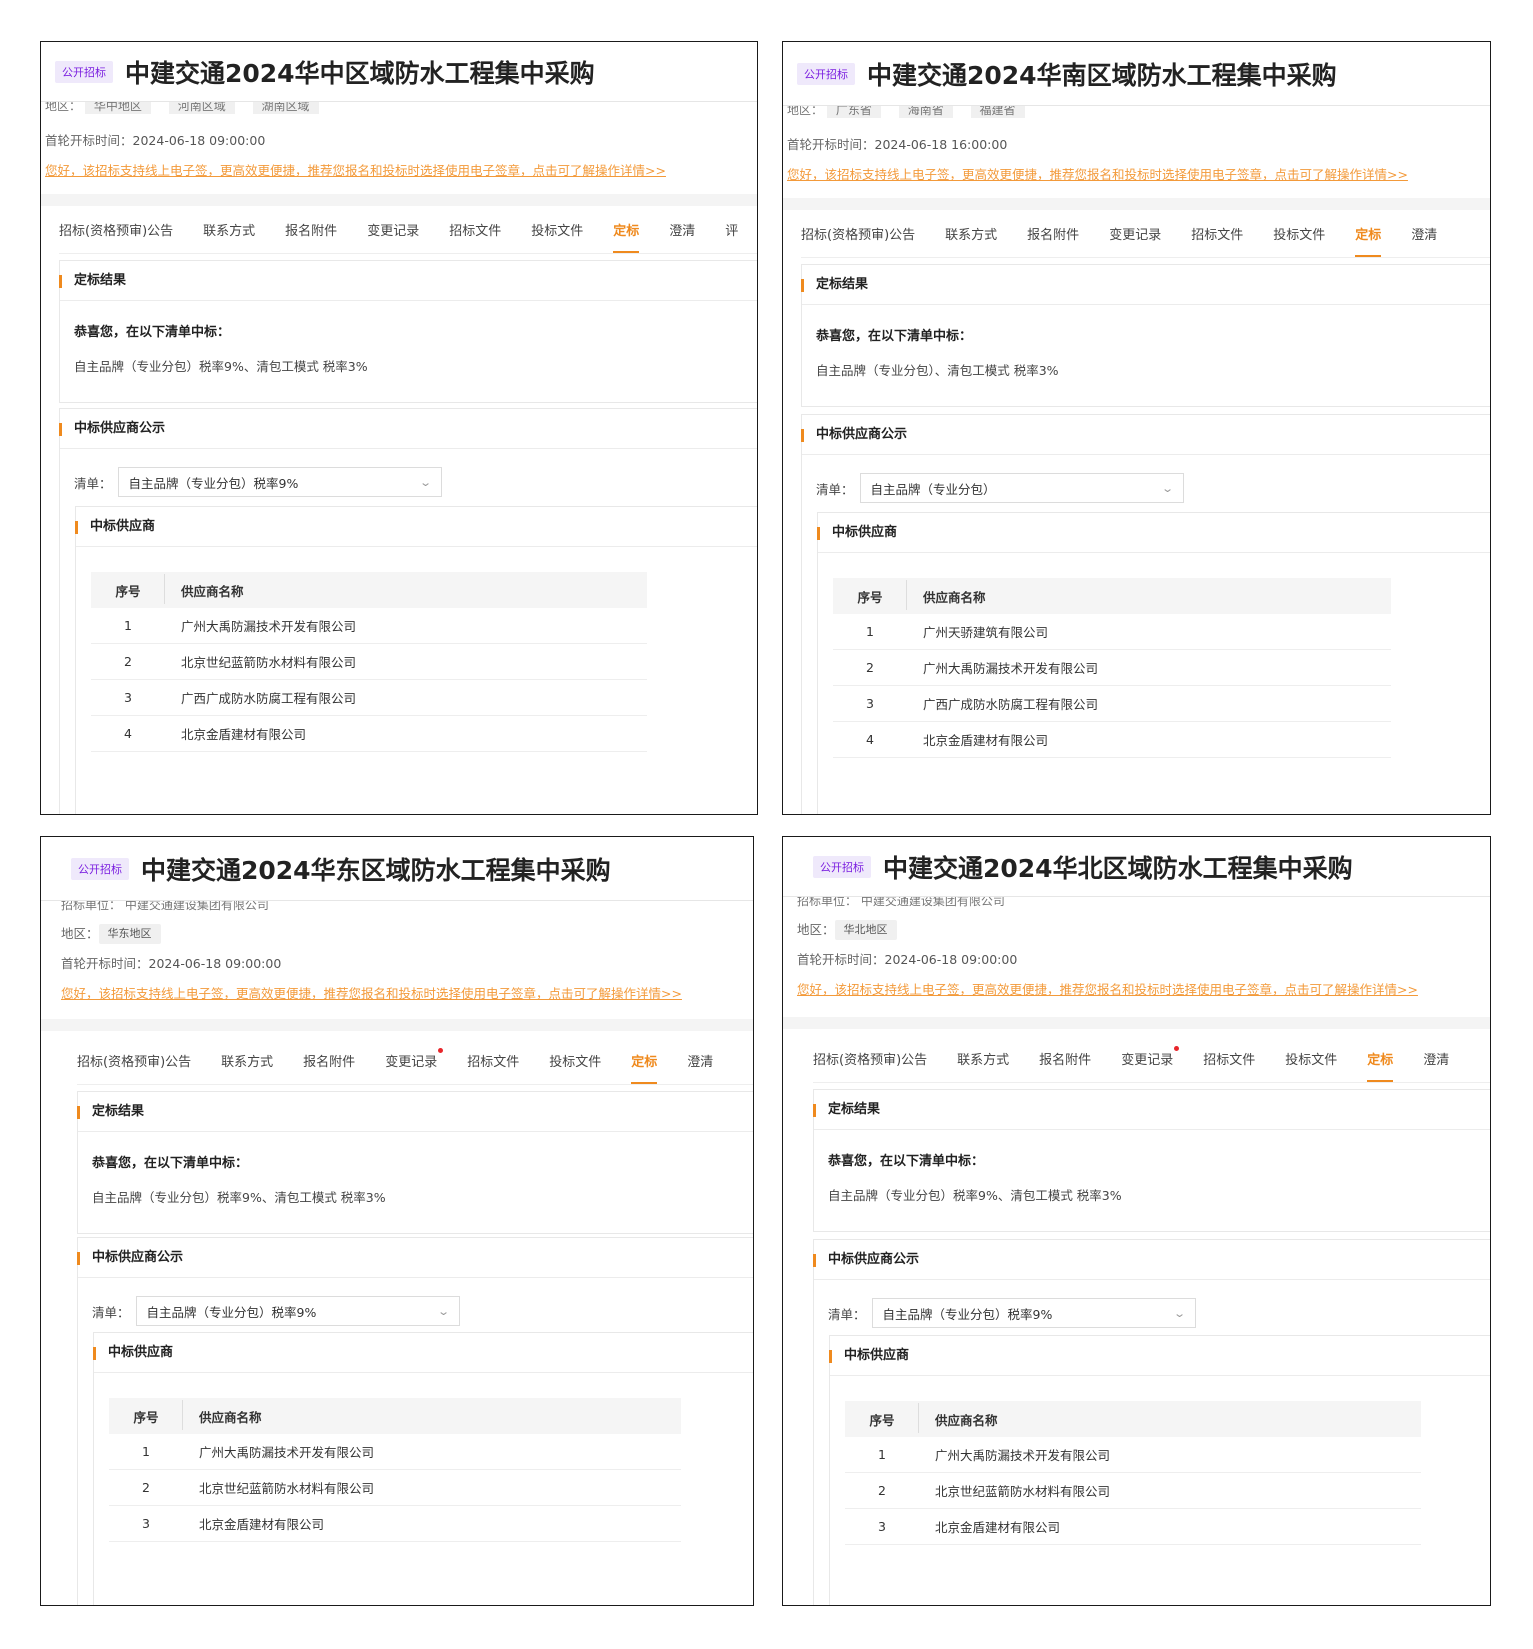 This screenshot has width=1533, height=1649. Describe the element at coordinates (865, 930) in the screenshot. I see `region-chip: 华北地区` at that location.